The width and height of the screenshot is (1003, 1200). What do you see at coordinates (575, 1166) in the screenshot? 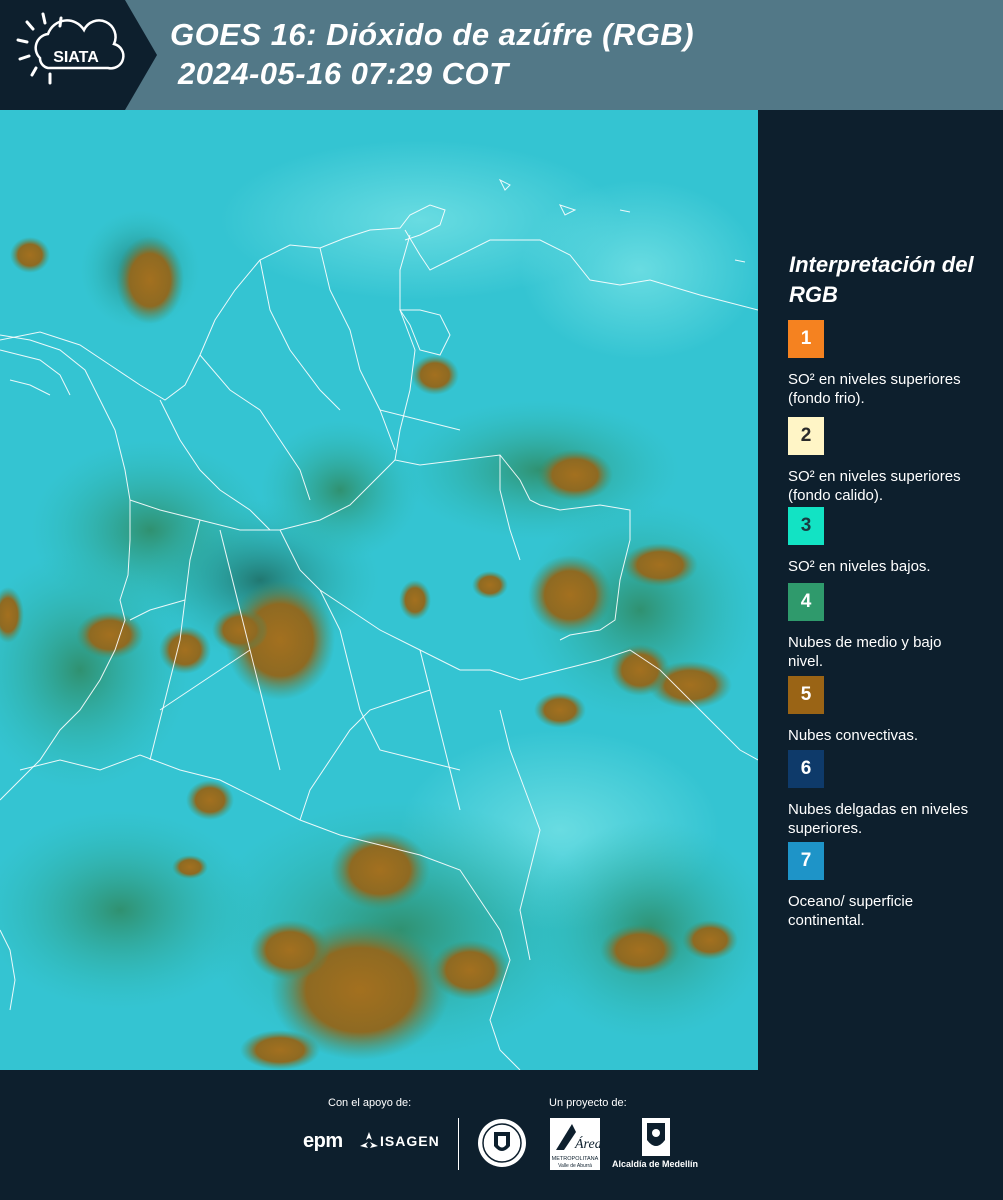
I see `area-sub2: Valle de Aburrá` at bounding box center [575, 1166].